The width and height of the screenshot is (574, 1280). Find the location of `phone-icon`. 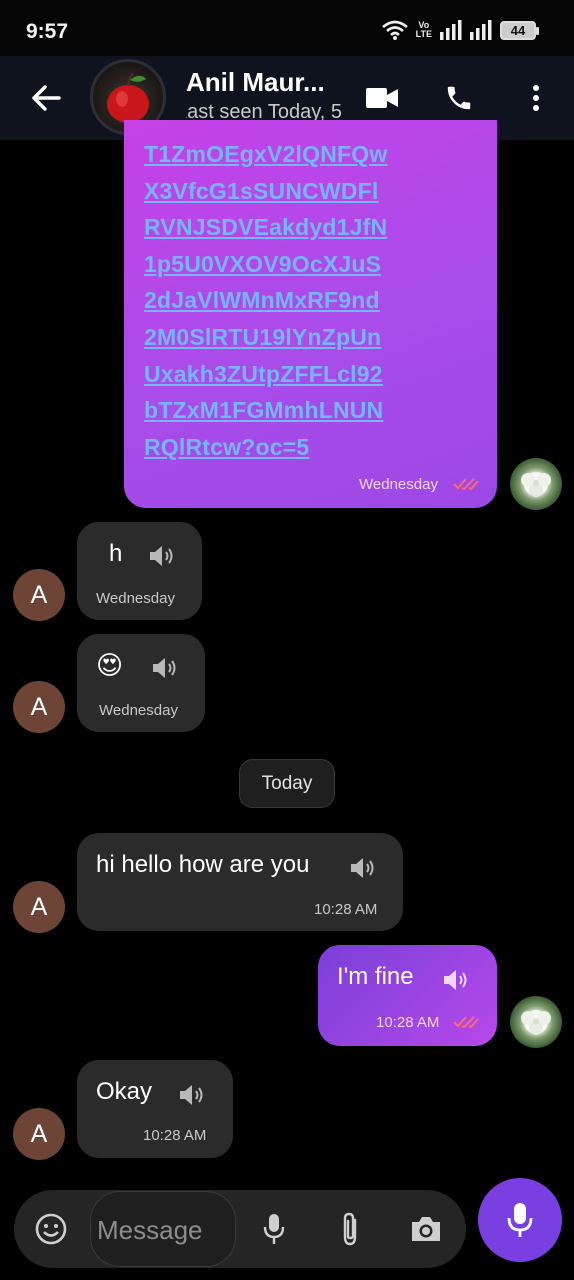

phone-icon is located at coordinates (459, 98).